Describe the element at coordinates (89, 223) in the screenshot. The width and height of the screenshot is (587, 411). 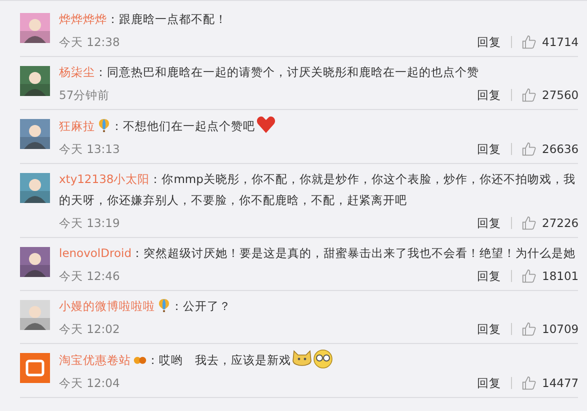
I see `timestamp: 今天 13:19` at that location.